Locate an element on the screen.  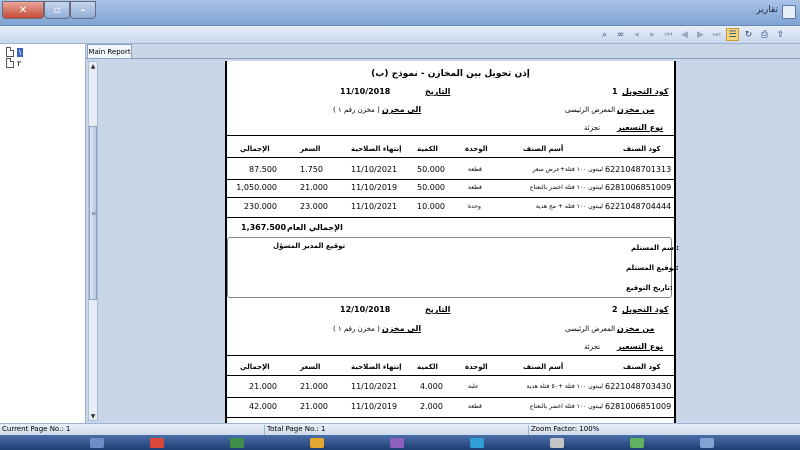
report-title: إذن تحويل بين المخازن - نموذج (ب) is located at coordinates (450, 74).